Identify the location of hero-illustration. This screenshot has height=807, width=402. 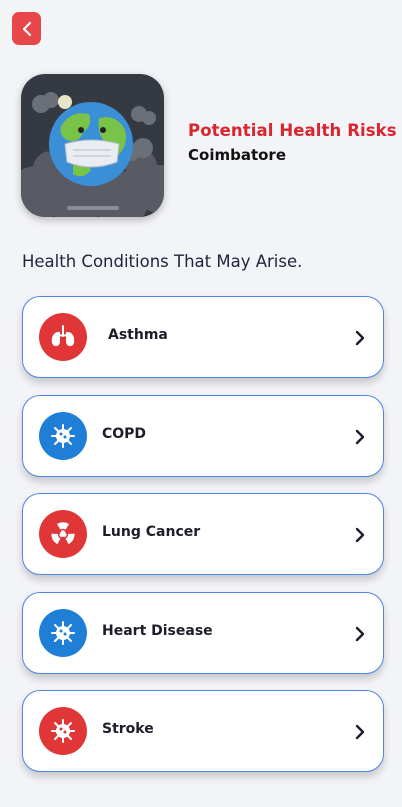
(92, 145).